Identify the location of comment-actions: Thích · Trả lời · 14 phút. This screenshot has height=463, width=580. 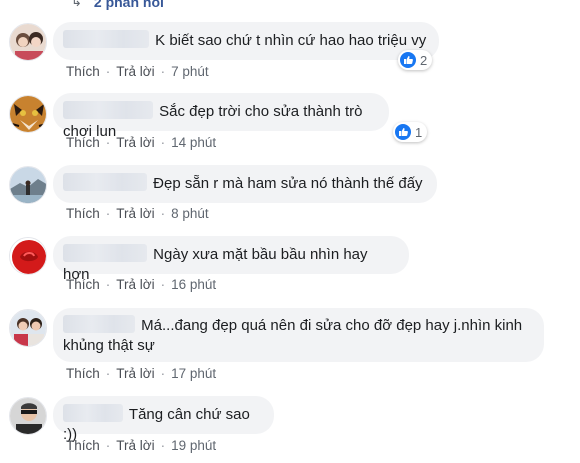
(141, 142).